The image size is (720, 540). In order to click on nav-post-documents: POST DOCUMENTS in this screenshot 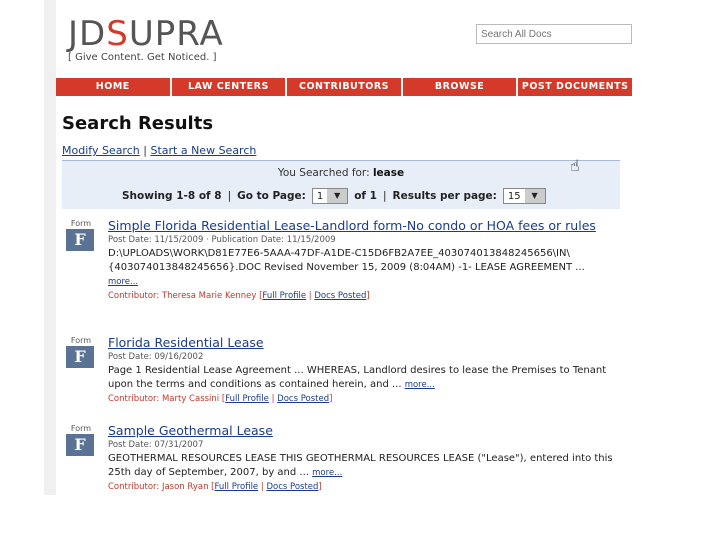, I will do `click(575, 87)`.